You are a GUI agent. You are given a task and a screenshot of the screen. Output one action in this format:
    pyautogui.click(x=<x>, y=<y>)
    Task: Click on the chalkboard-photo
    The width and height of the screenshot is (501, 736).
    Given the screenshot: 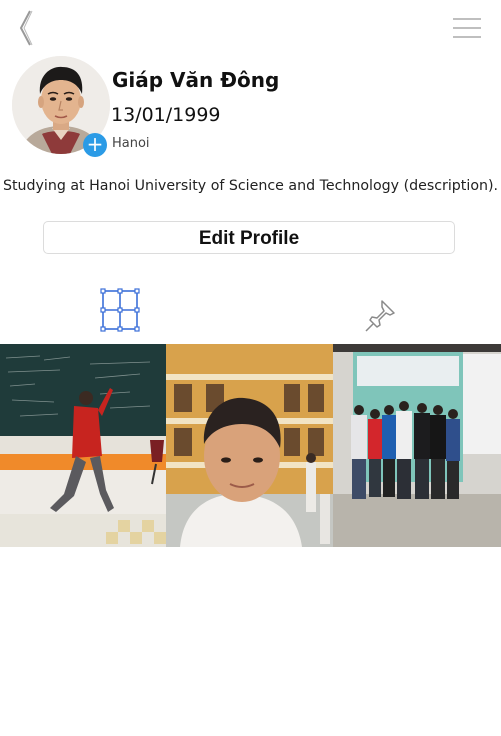 What is the action you would take?
    pyautogui.click(x=83, y=445)
    